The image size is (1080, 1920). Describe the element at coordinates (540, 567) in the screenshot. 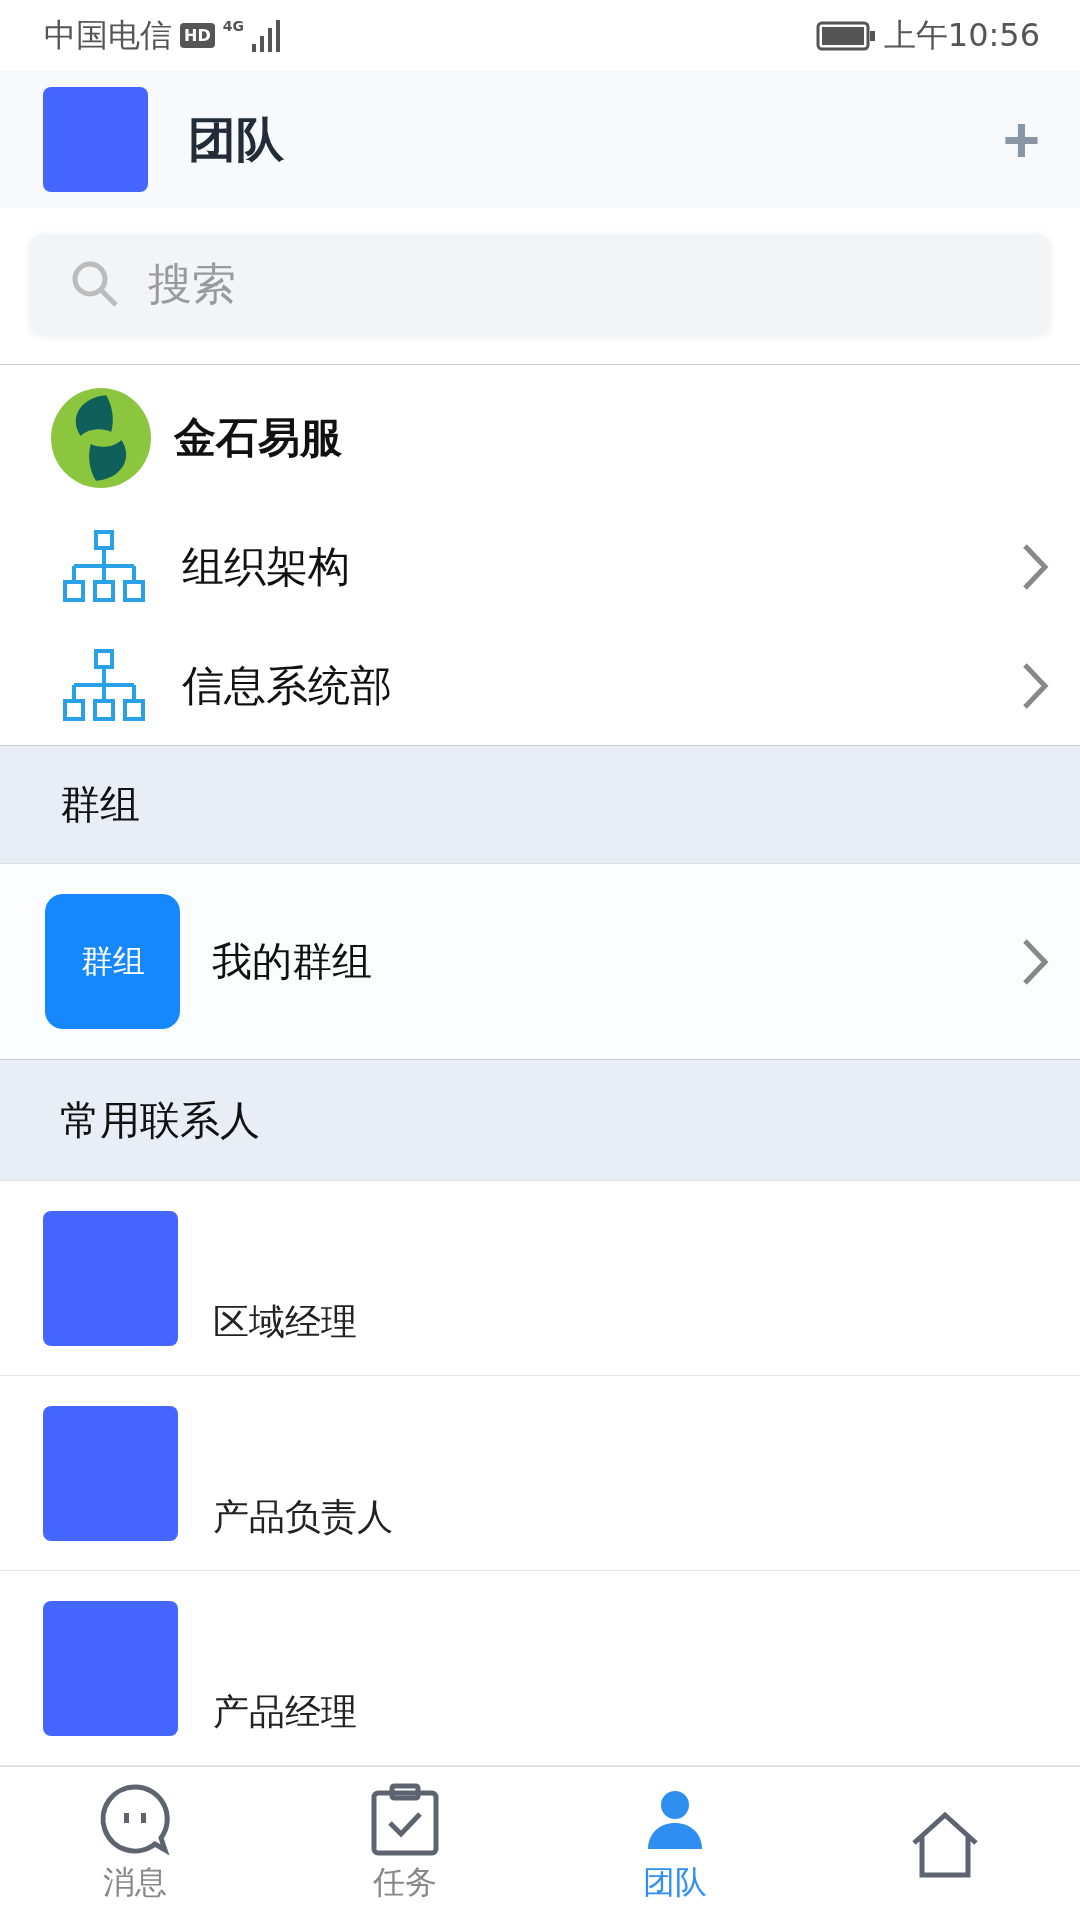

I see `department-item: 组织架构` at that location.